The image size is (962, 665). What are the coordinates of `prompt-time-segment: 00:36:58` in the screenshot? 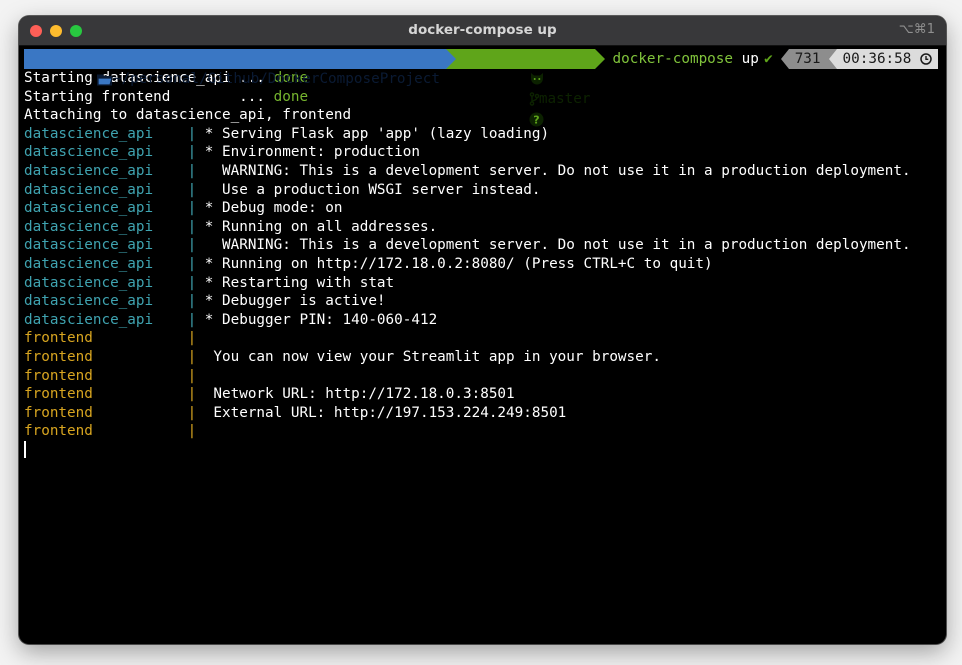 It's located at (887, 59).